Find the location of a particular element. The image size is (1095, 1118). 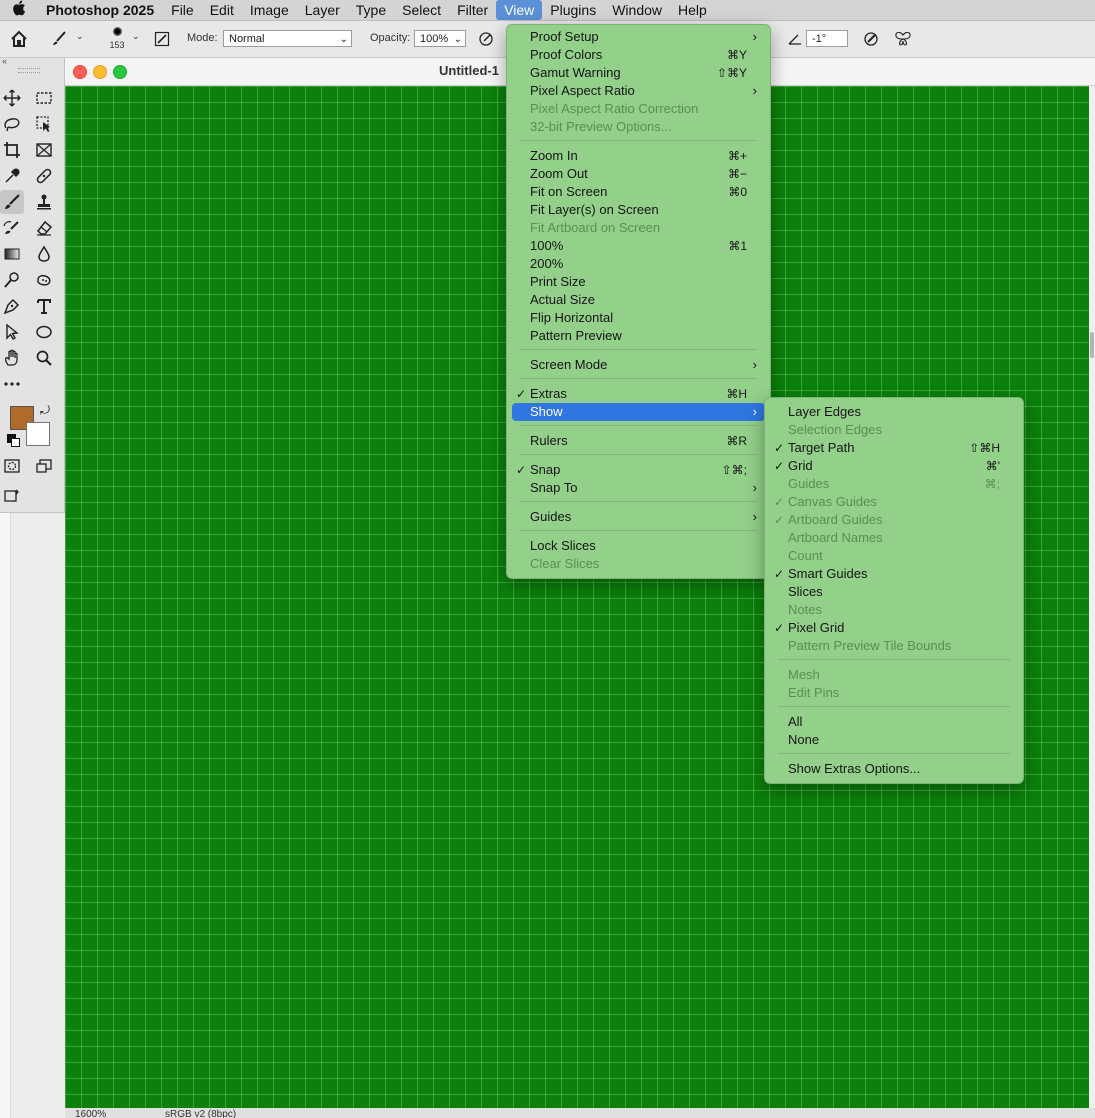

collapse-icon: « is located at coordinates (4, 61).